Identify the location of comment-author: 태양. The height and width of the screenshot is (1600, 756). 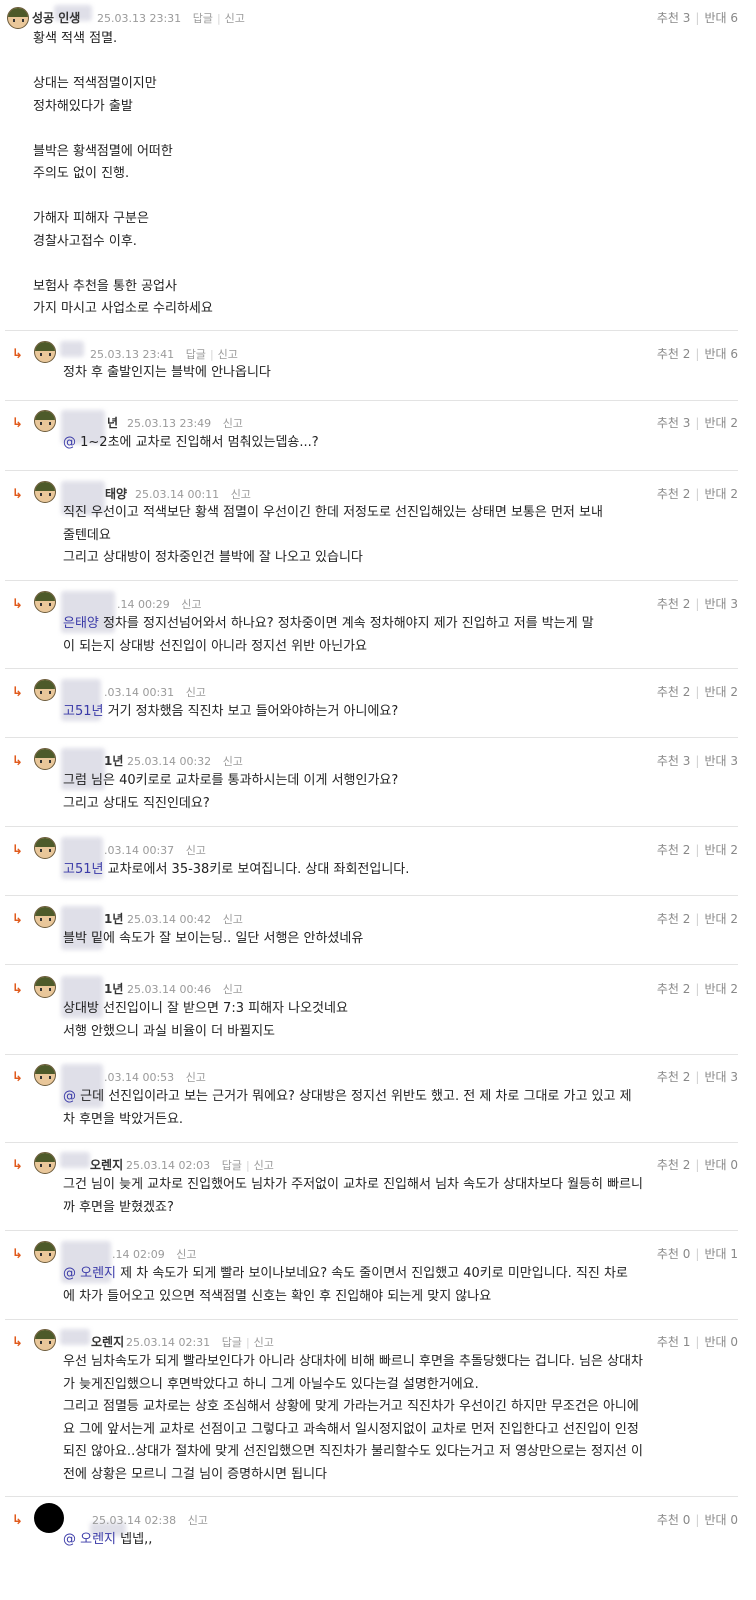
(116, 493).